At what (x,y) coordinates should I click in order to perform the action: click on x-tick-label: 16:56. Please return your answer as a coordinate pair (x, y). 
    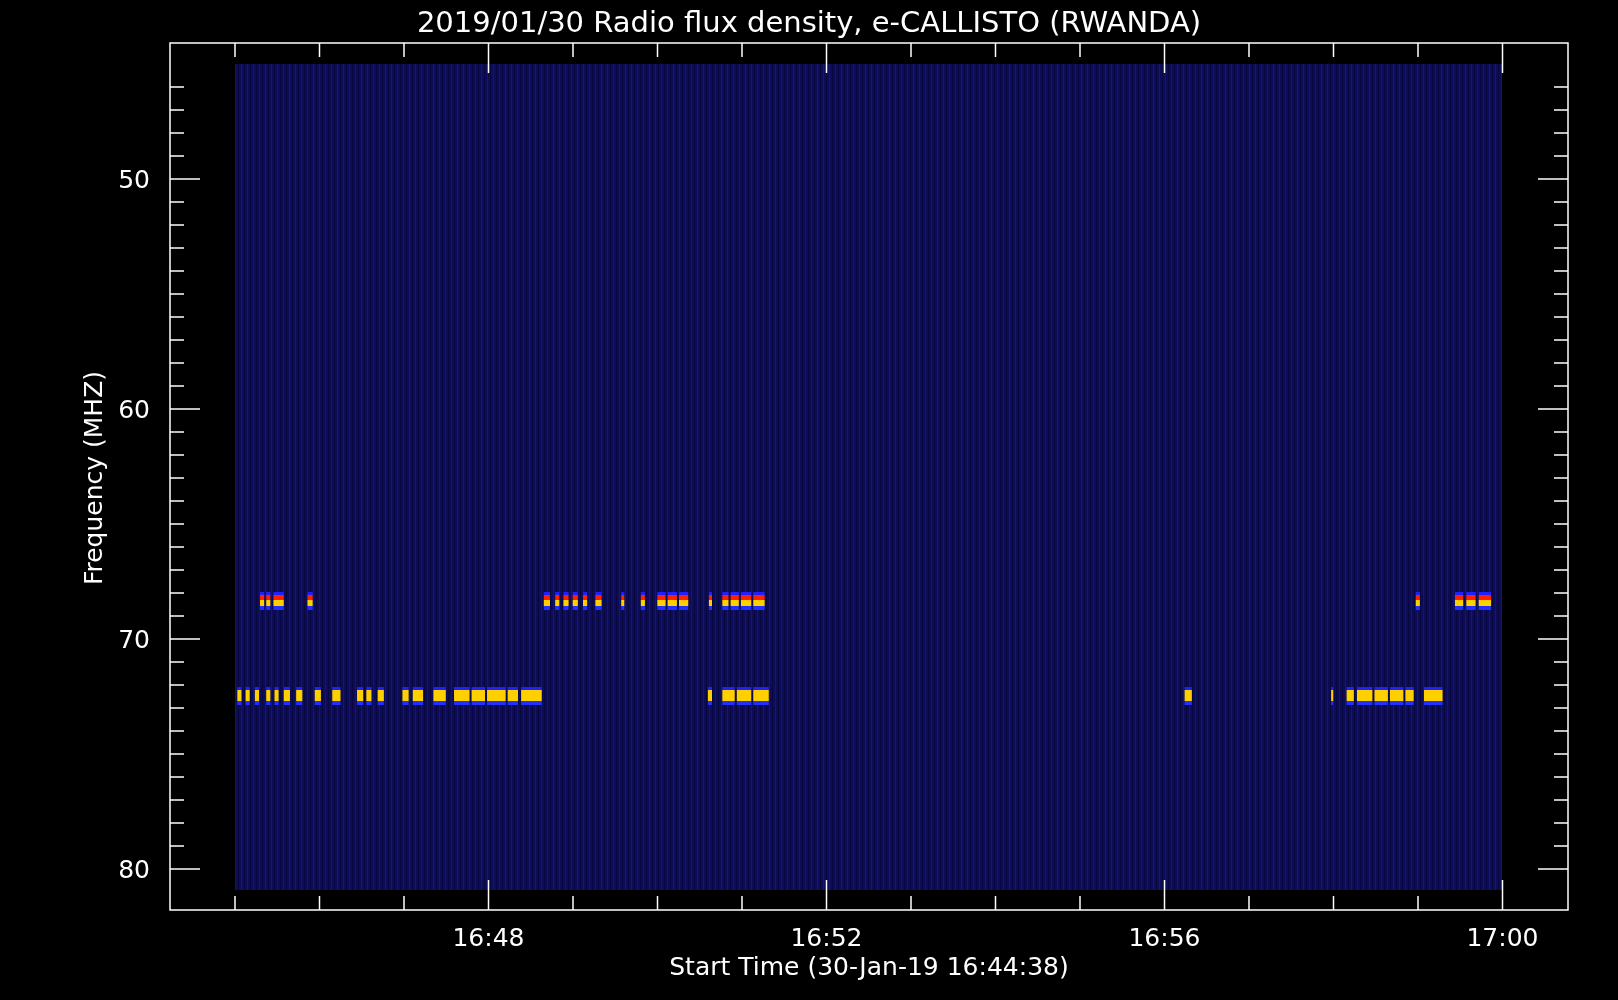
    Looking at the image, I should click on (1164, 937).